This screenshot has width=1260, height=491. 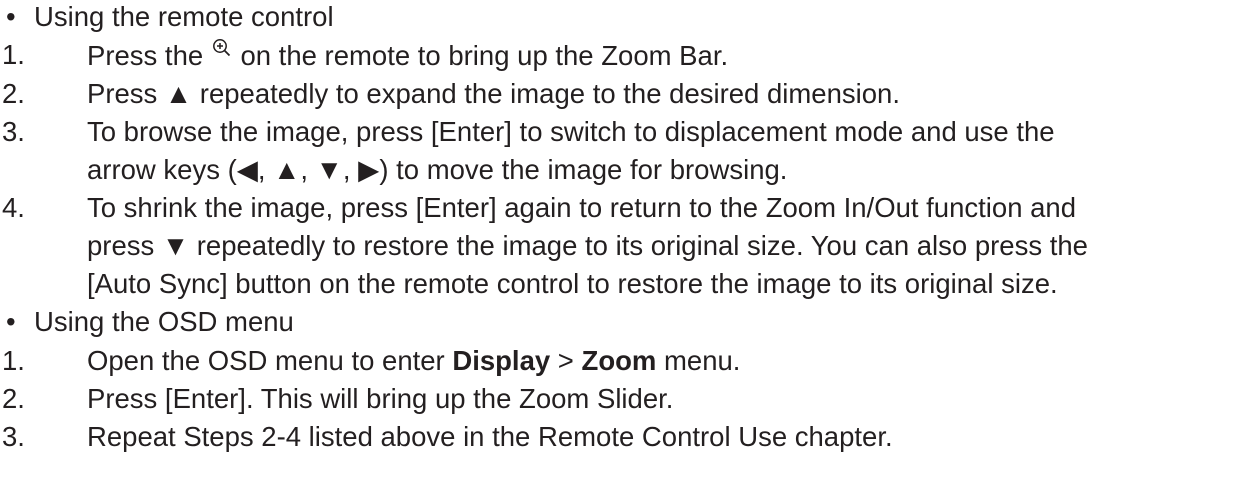 I want to click on section-heading-text: Using the remote control, so click(x=184, y=16).